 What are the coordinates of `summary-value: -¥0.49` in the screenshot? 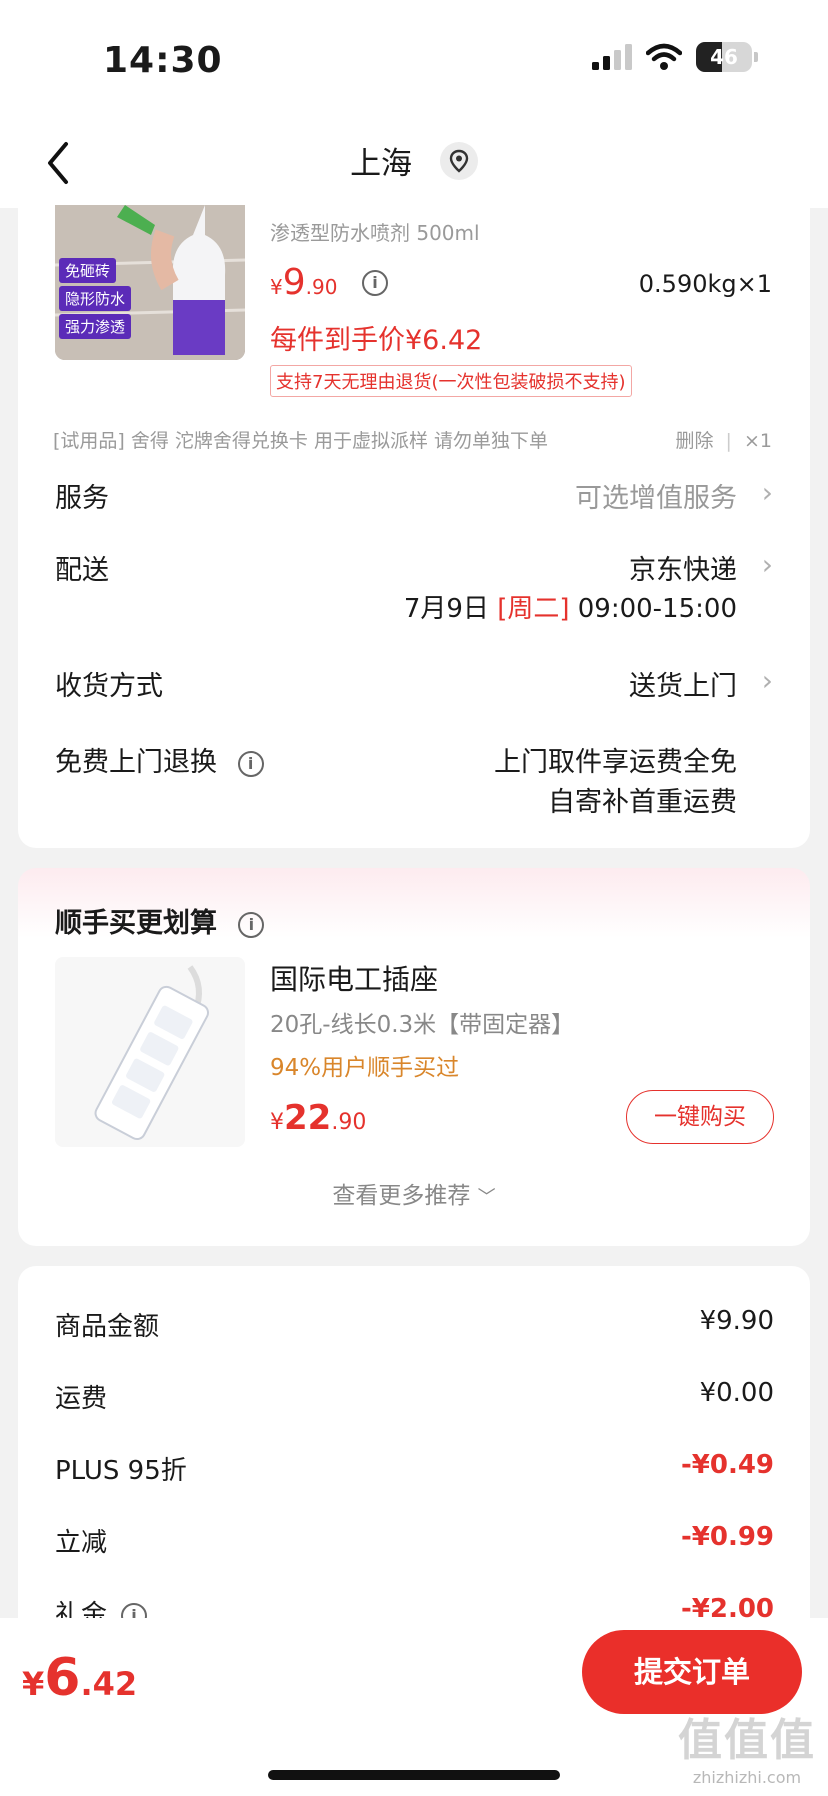 It's located at (727, 1465).